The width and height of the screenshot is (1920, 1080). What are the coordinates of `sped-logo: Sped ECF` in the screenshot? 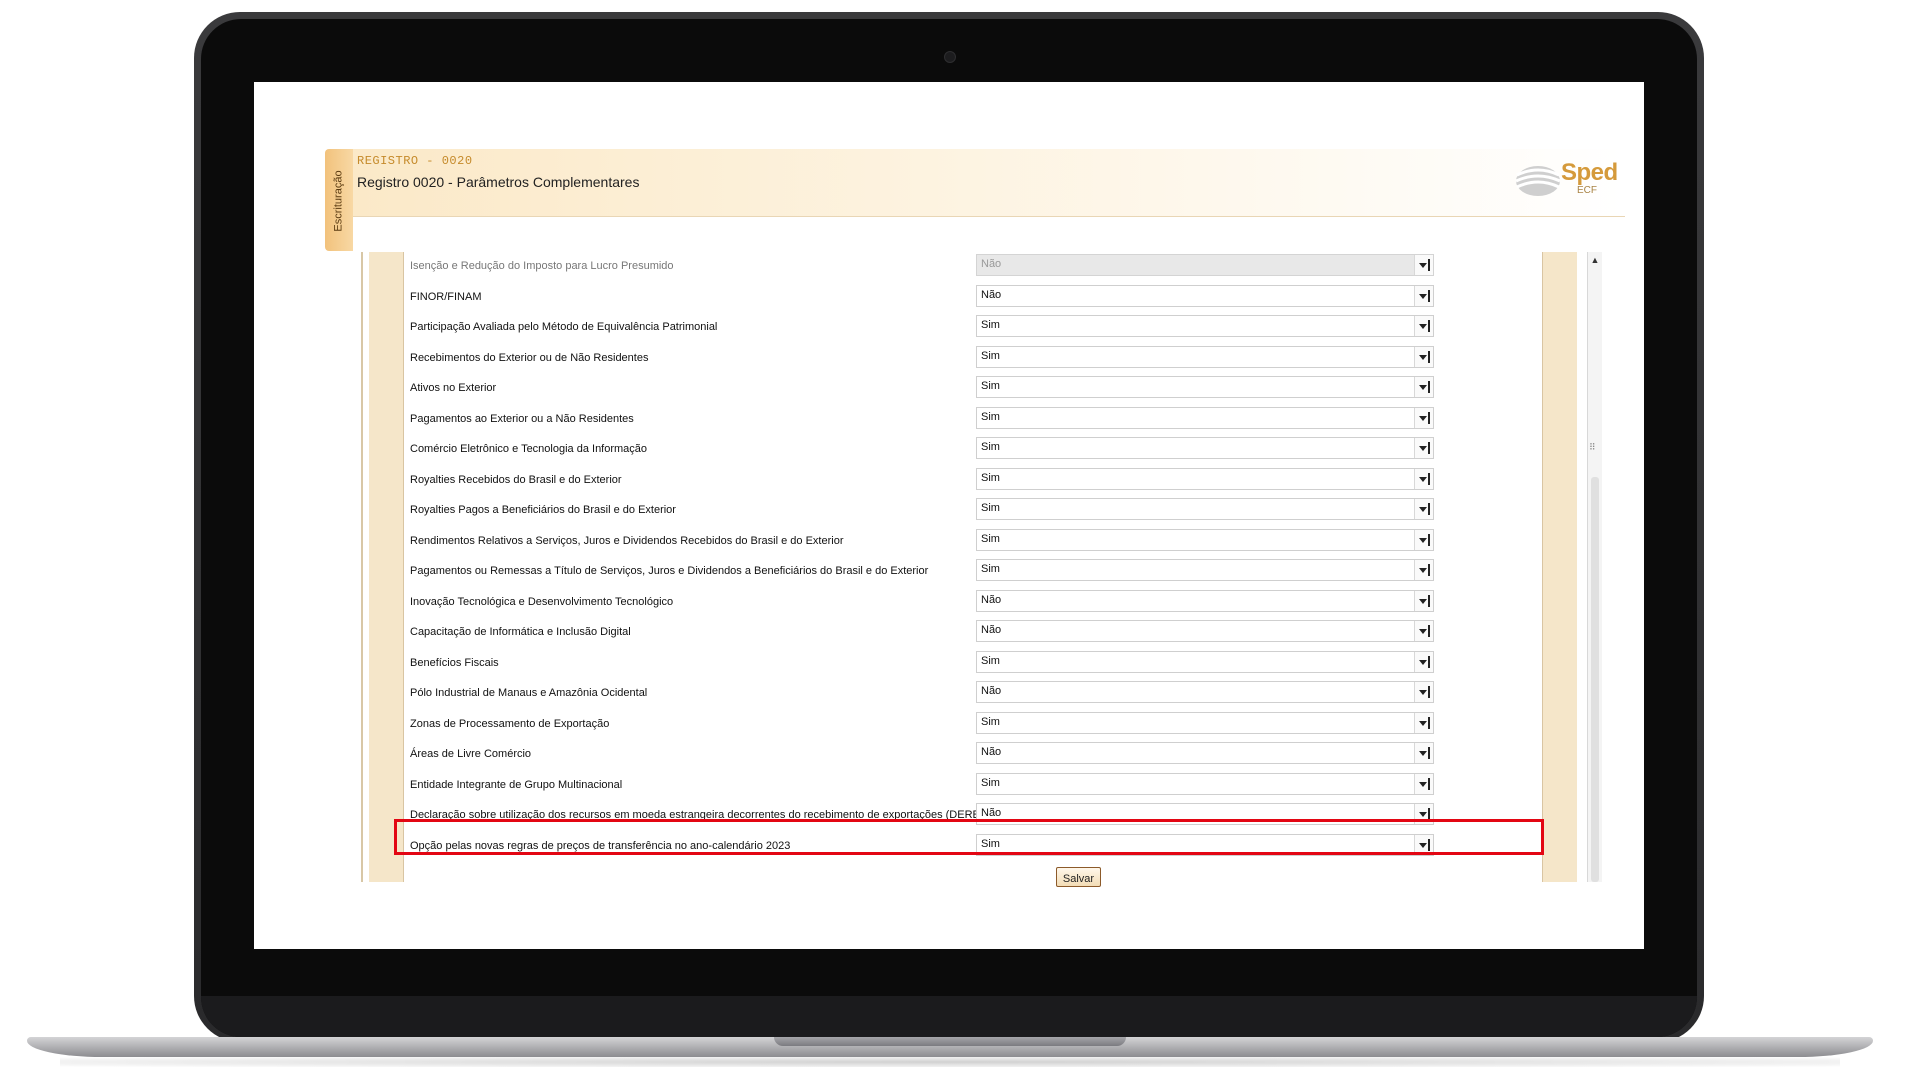 It's located at (1565, 179).